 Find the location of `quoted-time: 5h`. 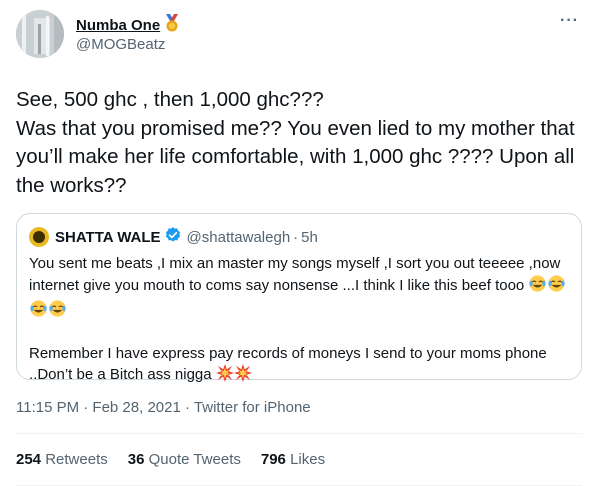

quoted-time: 5h is located at coordinates (309, 237).